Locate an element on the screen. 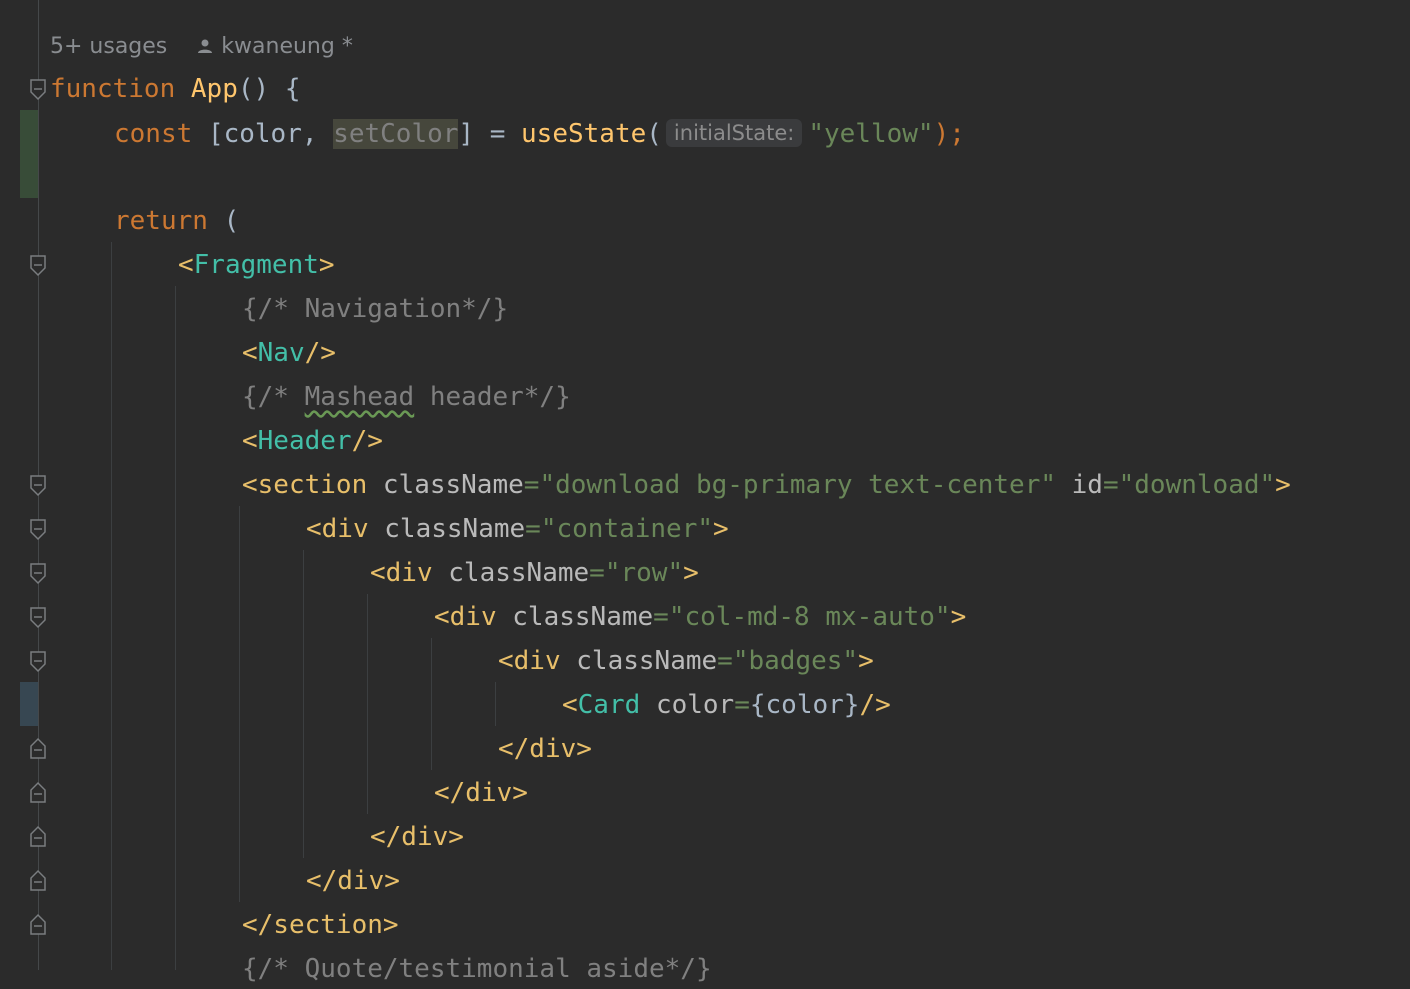 The height and width of the screenshot is (989, 1410). code-line: <Card color={color}/> is located at coordinates (726, 705).